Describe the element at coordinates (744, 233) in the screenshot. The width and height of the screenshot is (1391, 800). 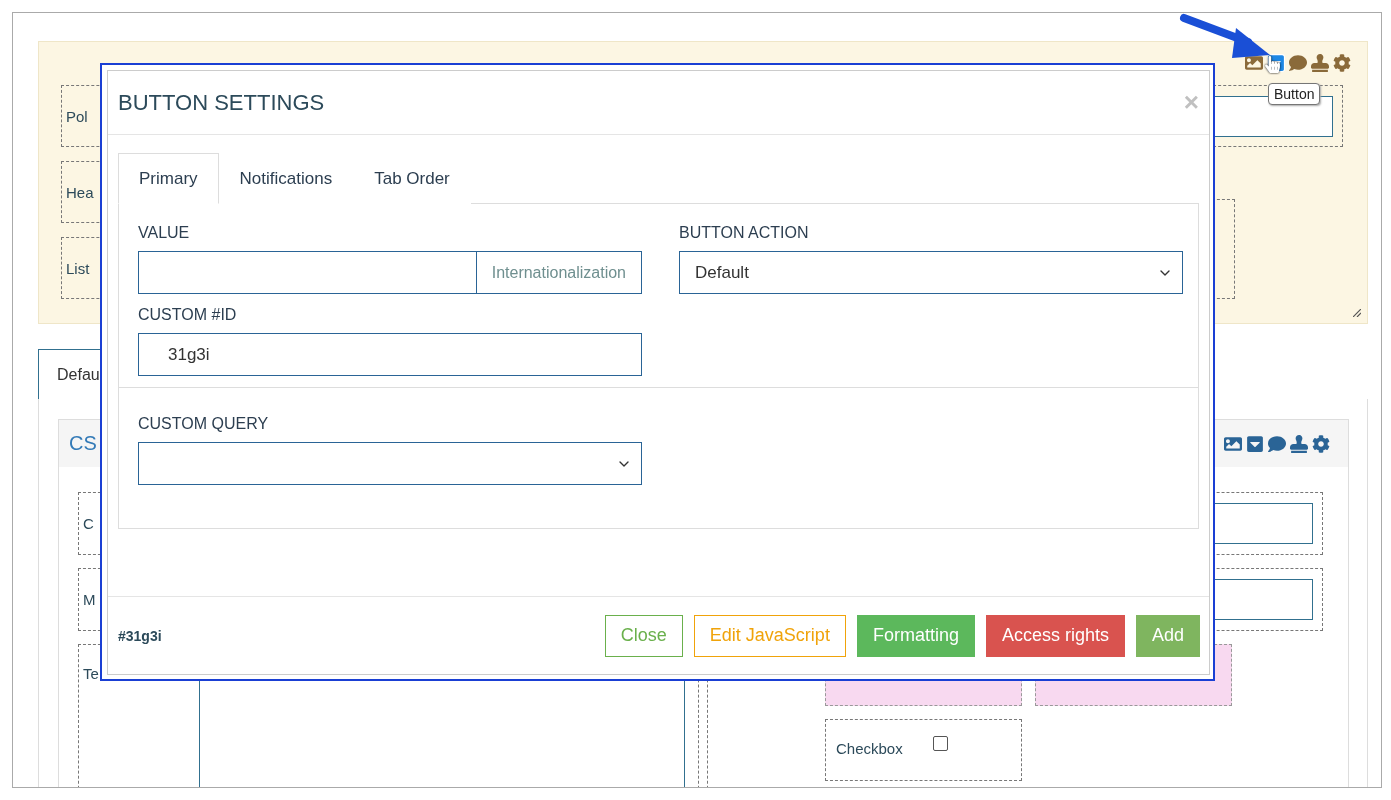
I see `field-label: BUTTON ACTION` at that location.